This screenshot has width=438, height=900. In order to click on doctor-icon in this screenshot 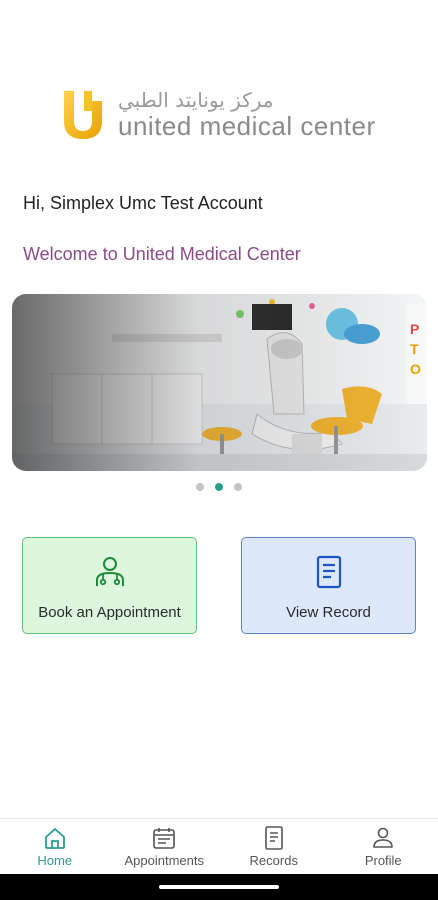, I will do `click(109, 571)`.